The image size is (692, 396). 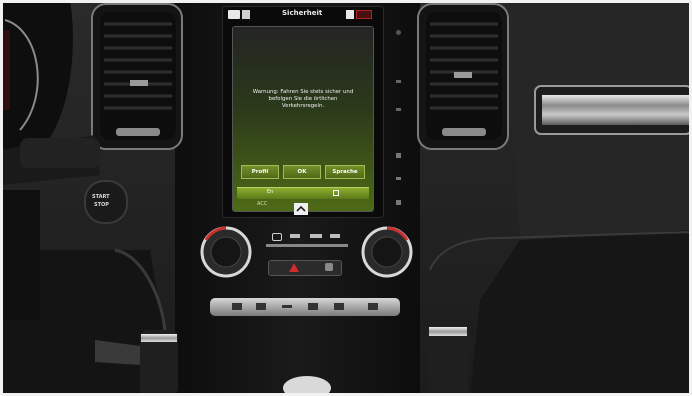 What do you see at coordinates (295, 236) in the screenshot?
I see `recirculation-icon` at bounding box center [295, 236].